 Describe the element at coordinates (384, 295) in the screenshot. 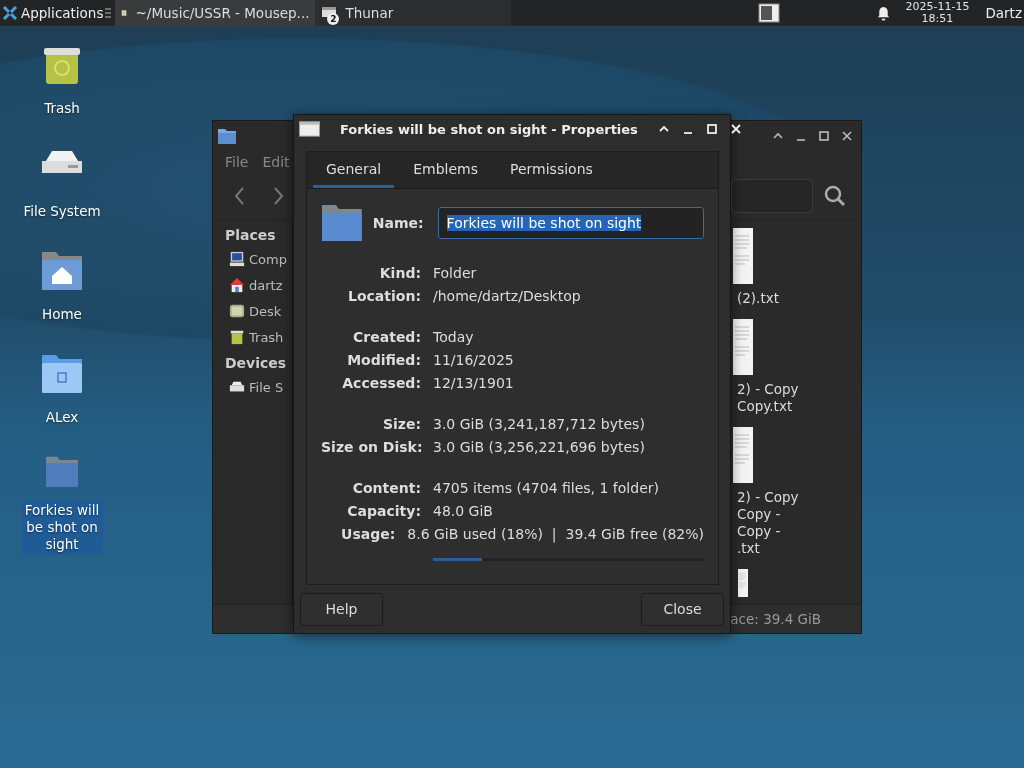

I see `property-label: Location:` at that location.